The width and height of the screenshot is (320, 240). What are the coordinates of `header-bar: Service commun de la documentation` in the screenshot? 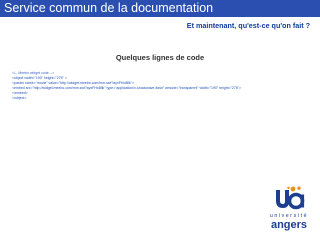 It's located at (160, 8).